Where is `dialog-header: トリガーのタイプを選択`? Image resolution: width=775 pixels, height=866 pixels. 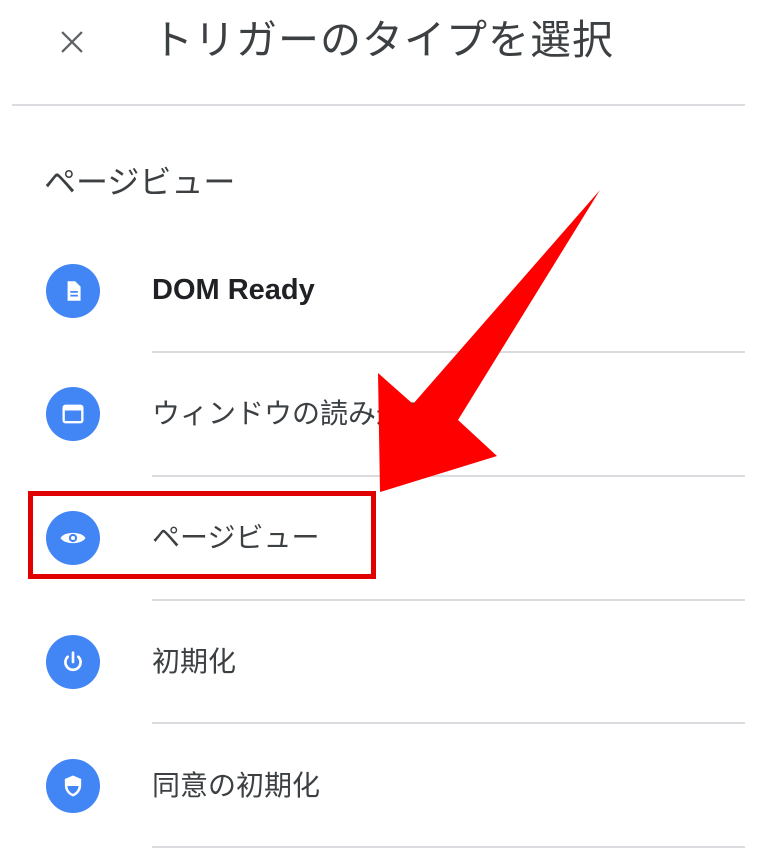 dialog-header: トリガーのタイプを選択 is located at coordinates (387, 53).